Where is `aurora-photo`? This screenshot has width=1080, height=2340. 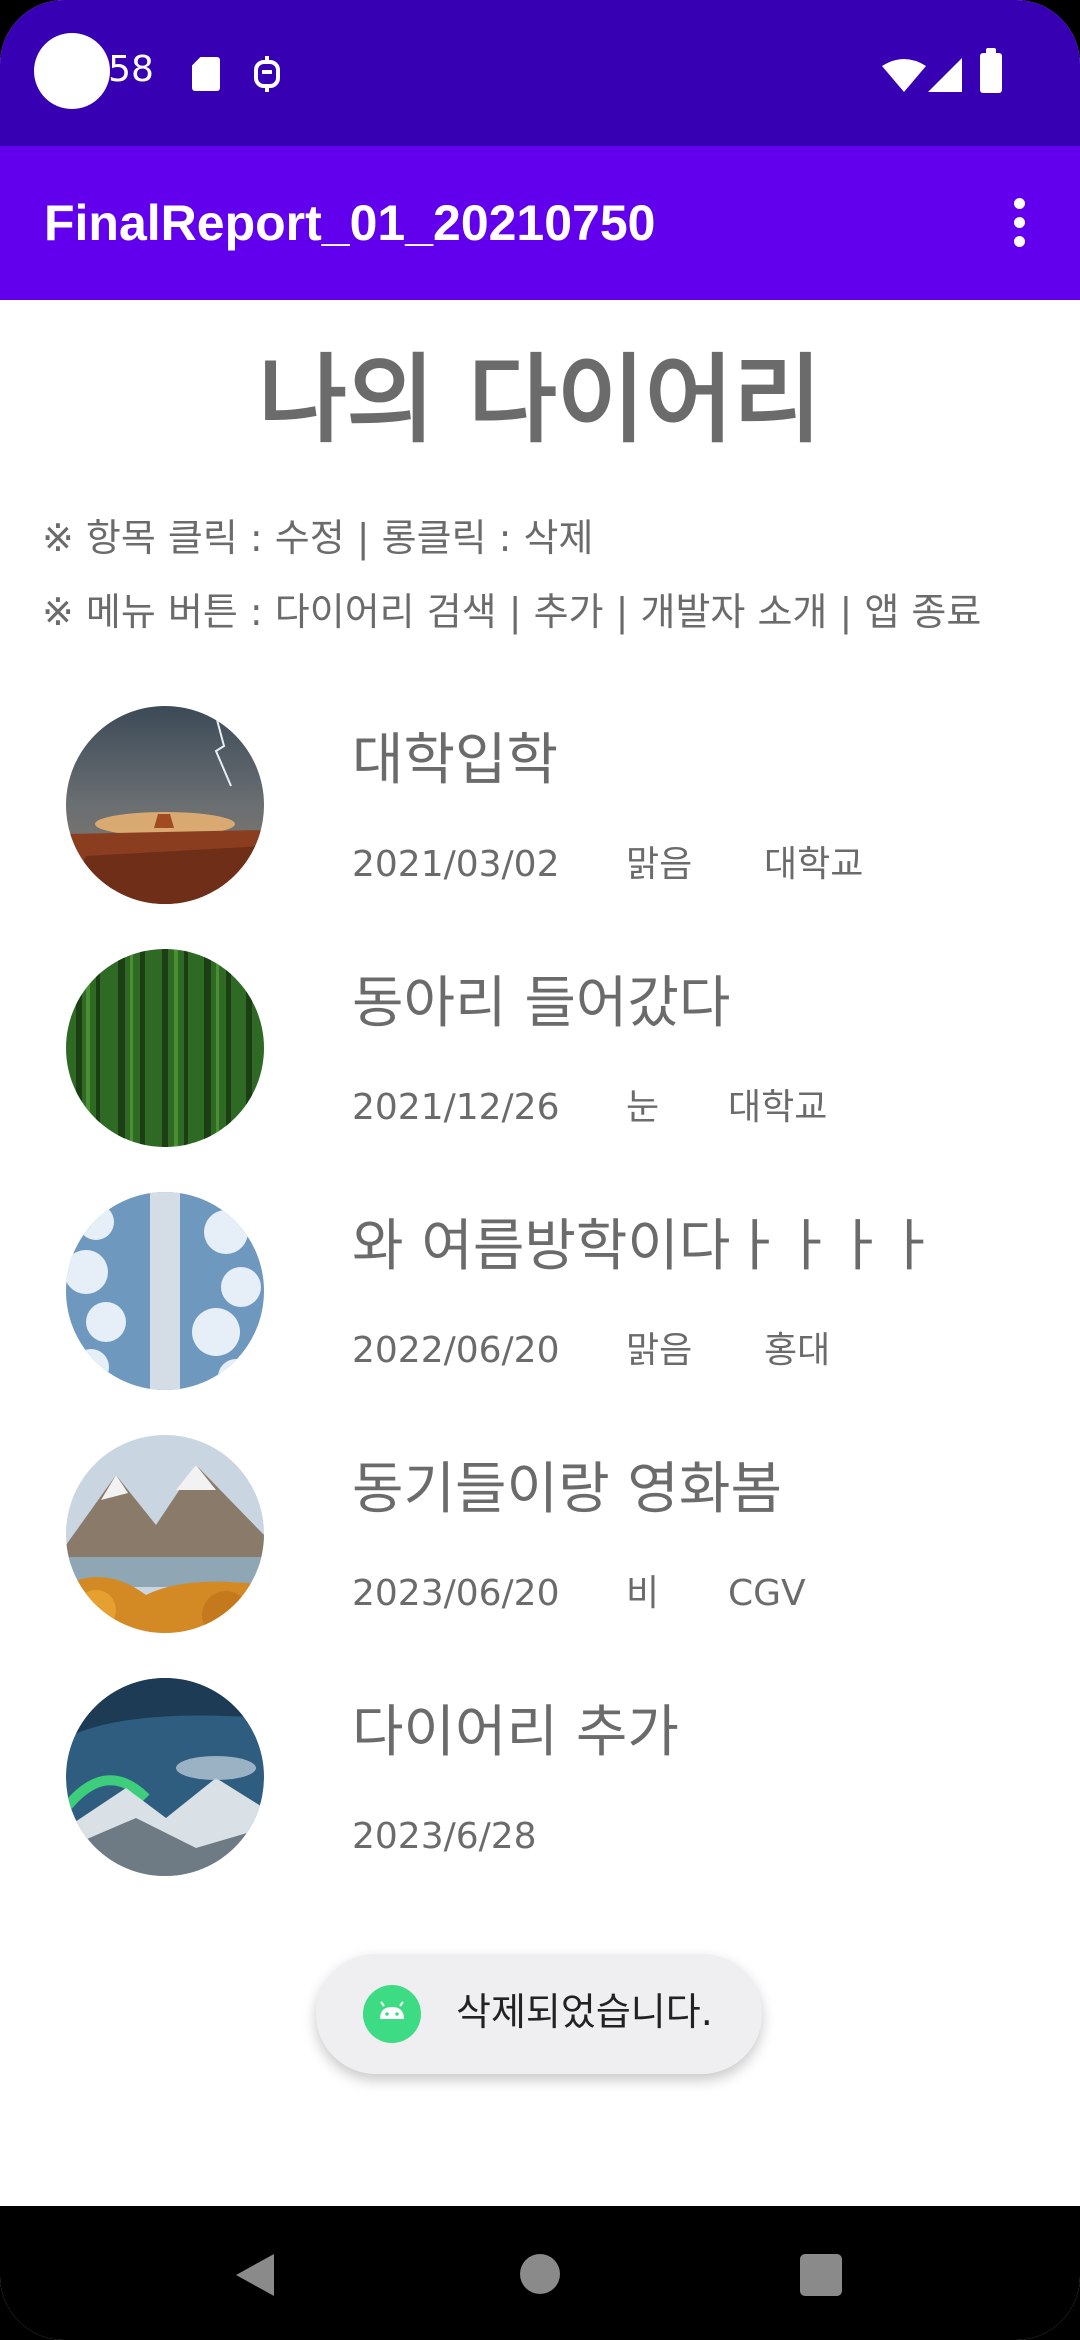 aurora-photo is located at coordinates (165, 1777).